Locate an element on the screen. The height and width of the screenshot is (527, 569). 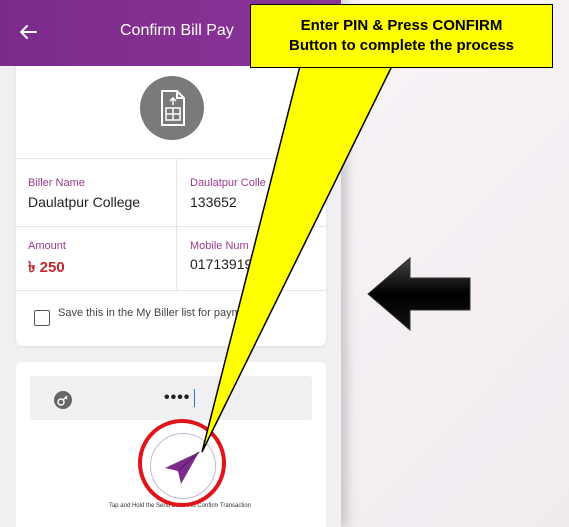
save-biller-checkbox is located at coordinates (42, 318).